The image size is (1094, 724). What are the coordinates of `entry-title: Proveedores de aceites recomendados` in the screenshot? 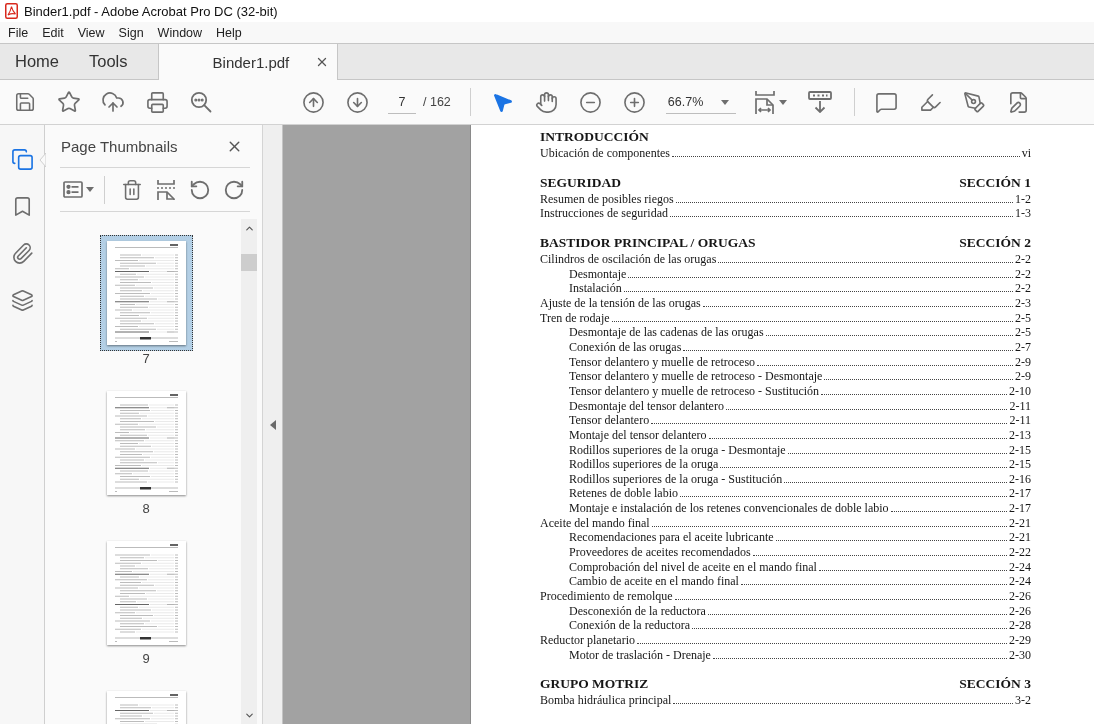 It's located at (660, 552).